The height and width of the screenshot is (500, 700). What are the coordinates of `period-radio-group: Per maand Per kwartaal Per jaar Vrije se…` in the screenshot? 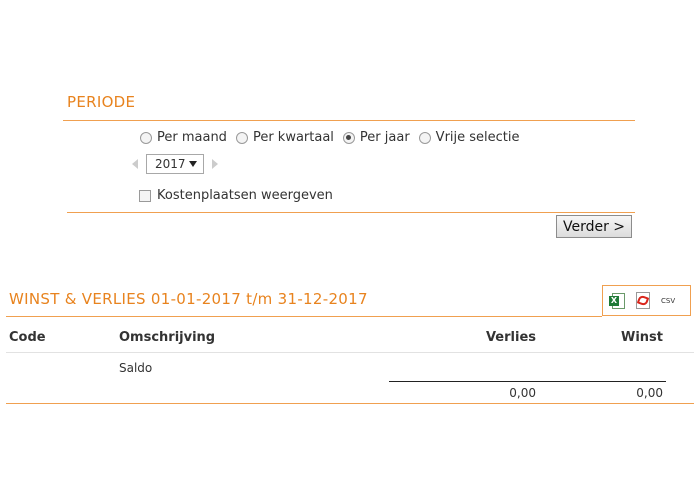 It's located at (334, 137).